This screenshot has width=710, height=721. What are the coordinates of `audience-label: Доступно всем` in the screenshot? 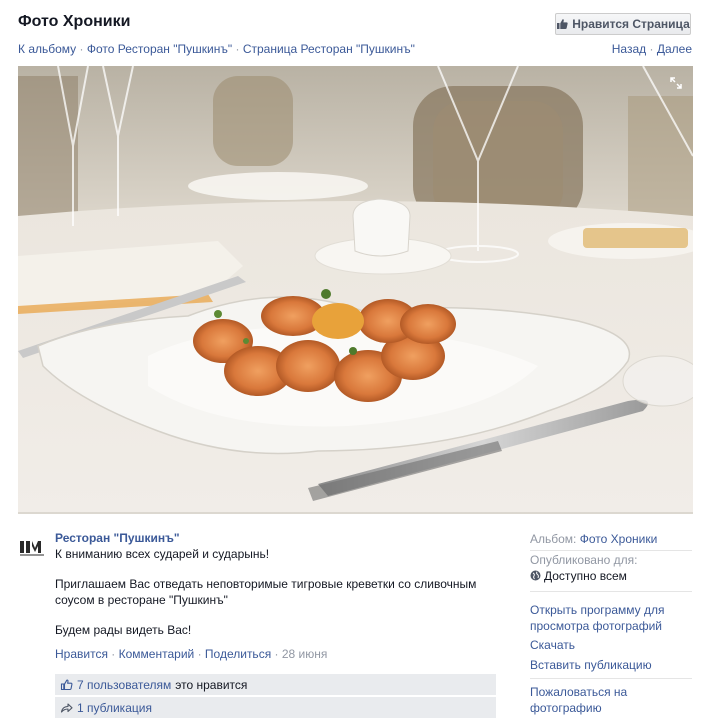 It's located at (585, 576).